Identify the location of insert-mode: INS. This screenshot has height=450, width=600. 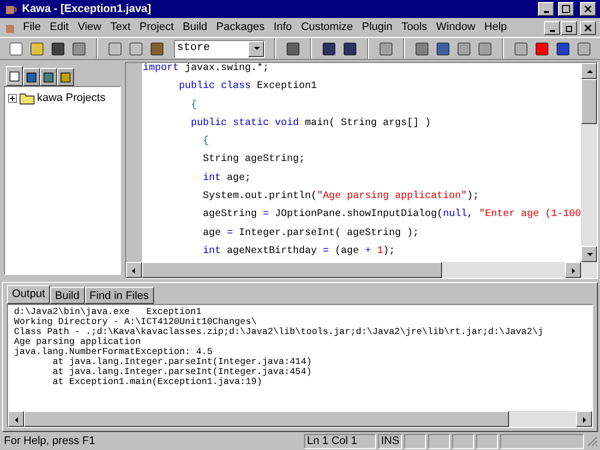
(390, 441).